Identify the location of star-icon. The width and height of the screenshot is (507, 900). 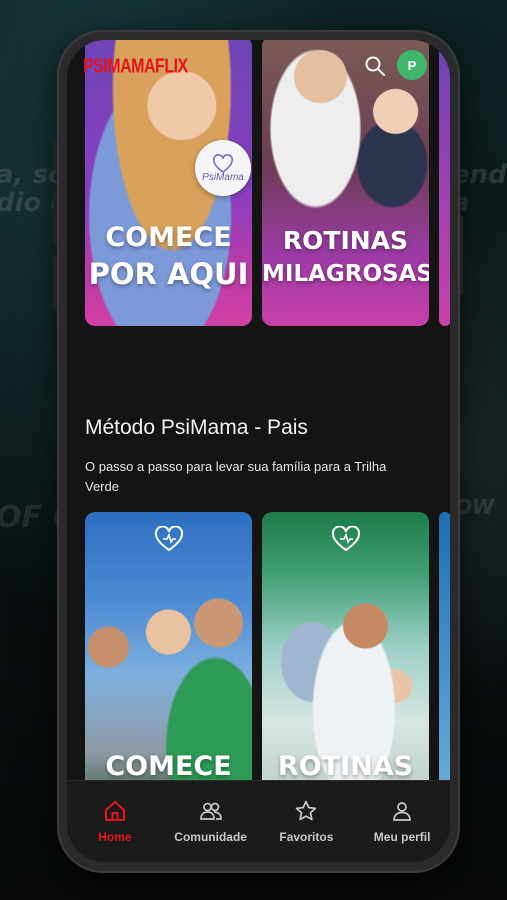
(306, 810).